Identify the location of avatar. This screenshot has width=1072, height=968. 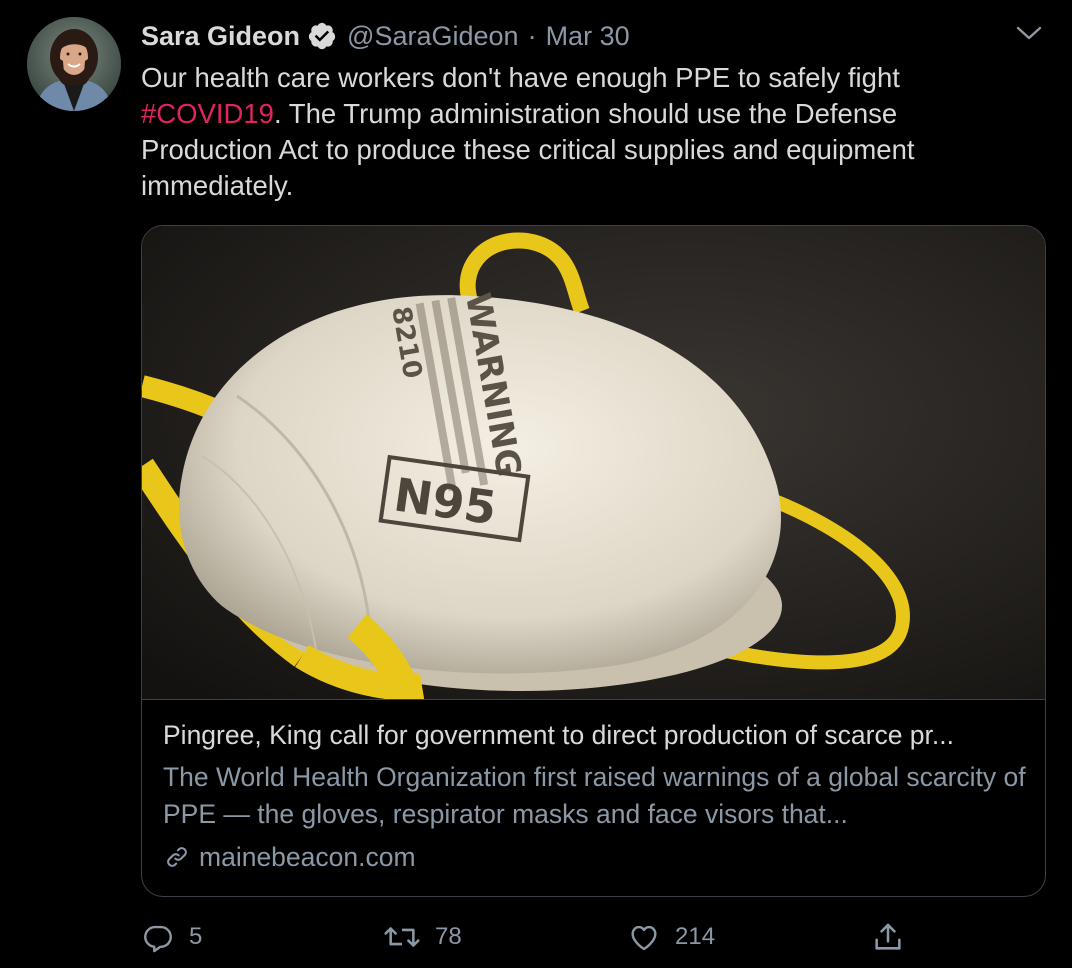
(74, 64).